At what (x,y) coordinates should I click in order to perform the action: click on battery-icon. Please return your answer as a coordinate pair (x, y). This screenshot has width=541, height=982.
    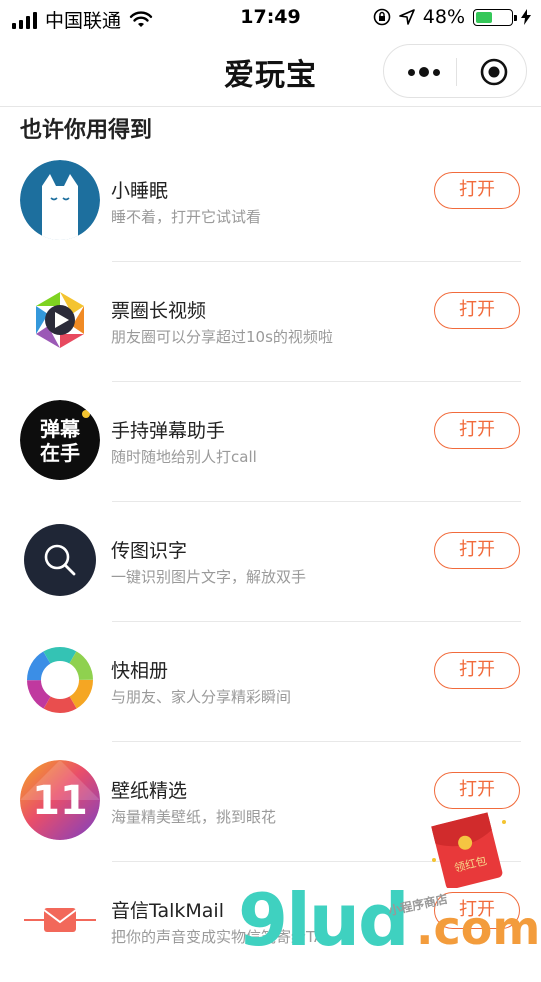
    Looking at the image, I should click on (495, 17).